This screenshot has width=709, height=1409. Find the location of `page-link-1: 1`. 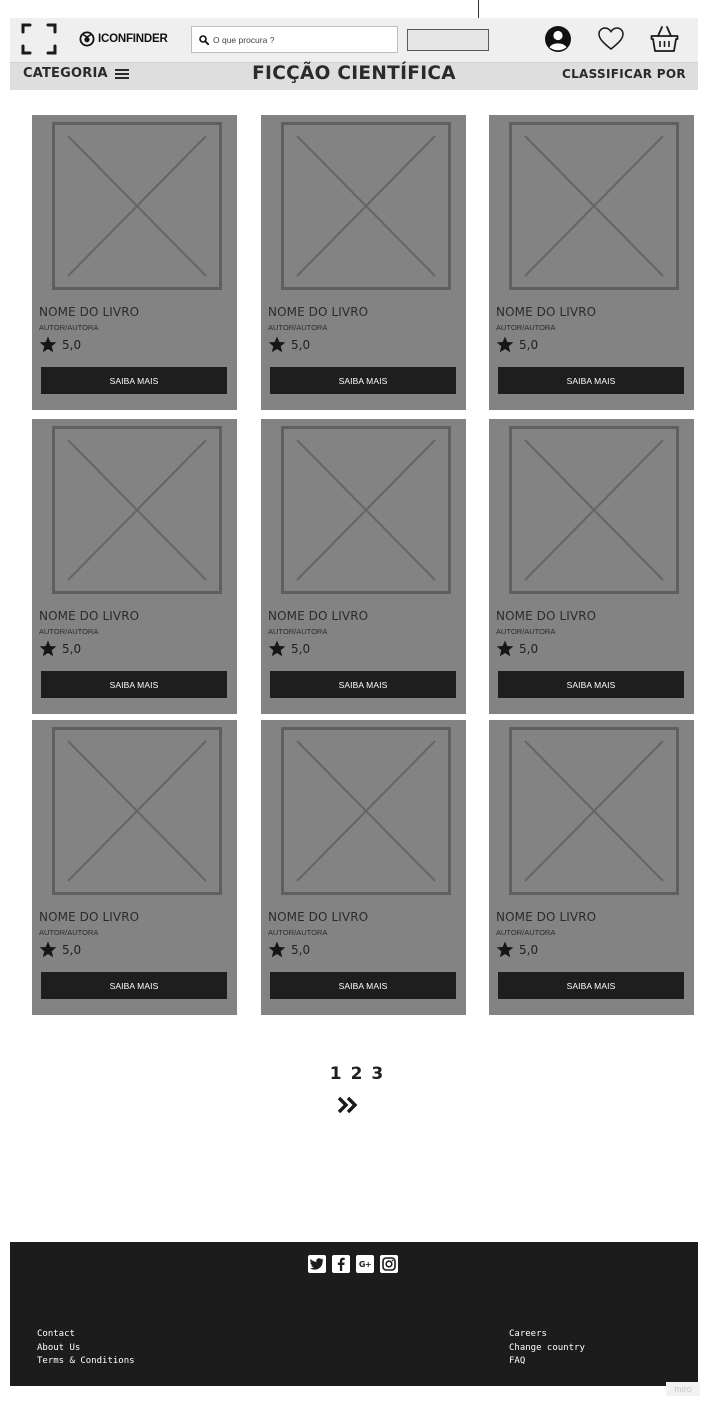

page-link-1: 1 is located at coordinates (336, 1074).